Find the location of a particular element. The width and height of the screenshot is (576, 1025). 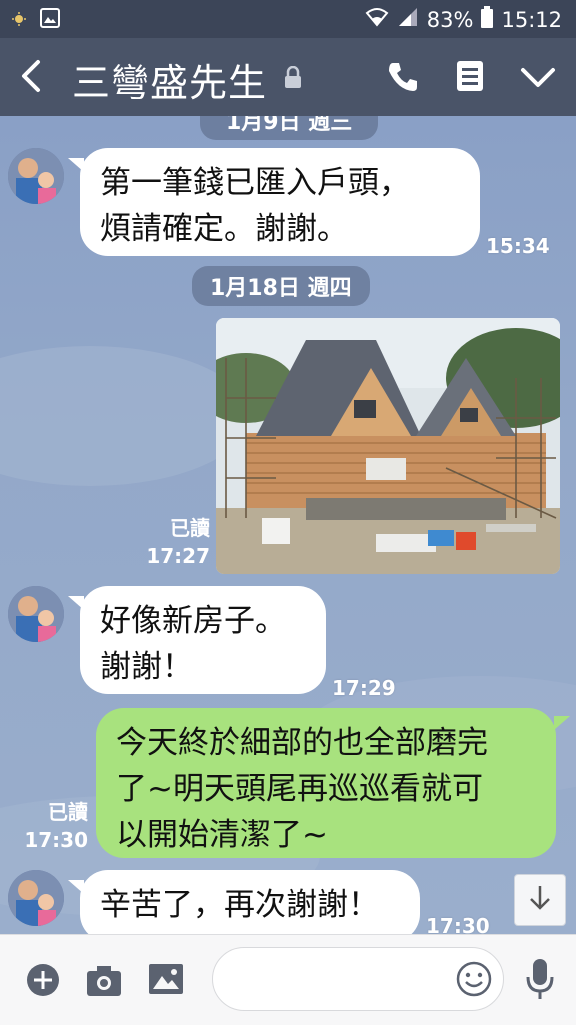

back-arrow-icon is located at coordinates (31, 78).